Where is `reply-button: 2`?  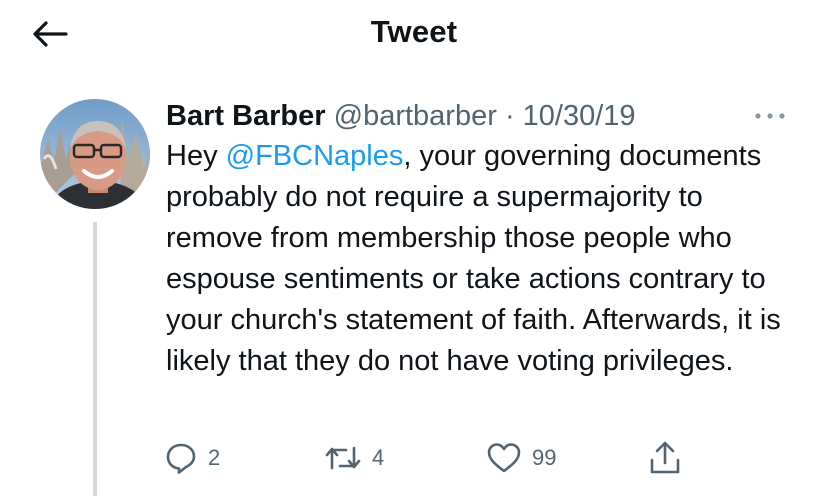 reply-button: 2 is located at coordinates (192, 458).